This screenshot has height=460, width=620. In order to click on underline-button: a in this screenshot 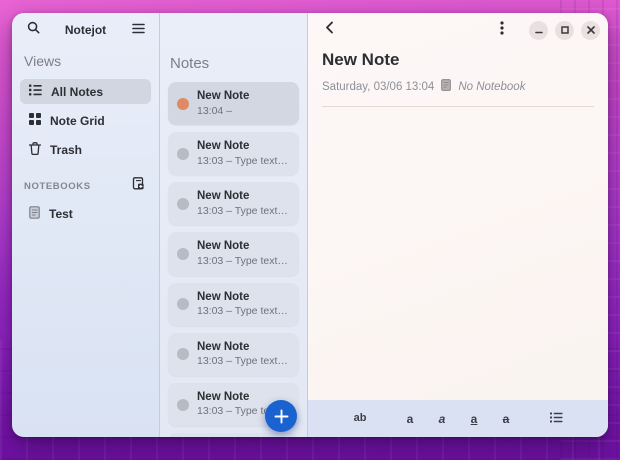, I will do `click(474, 419)`.